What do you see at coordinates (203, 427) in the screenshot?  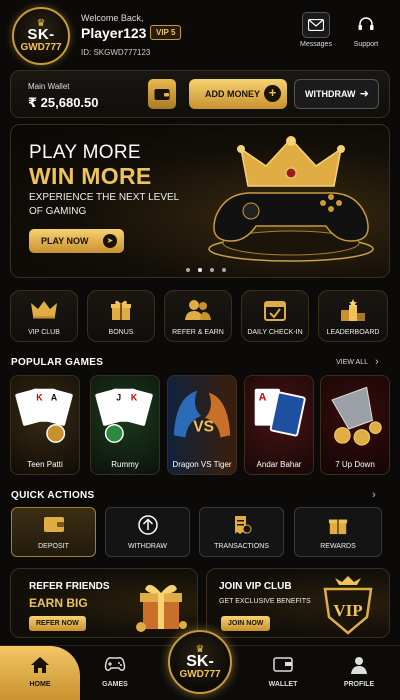 I see `svg-text: VS` at bounding box center [203, 427].